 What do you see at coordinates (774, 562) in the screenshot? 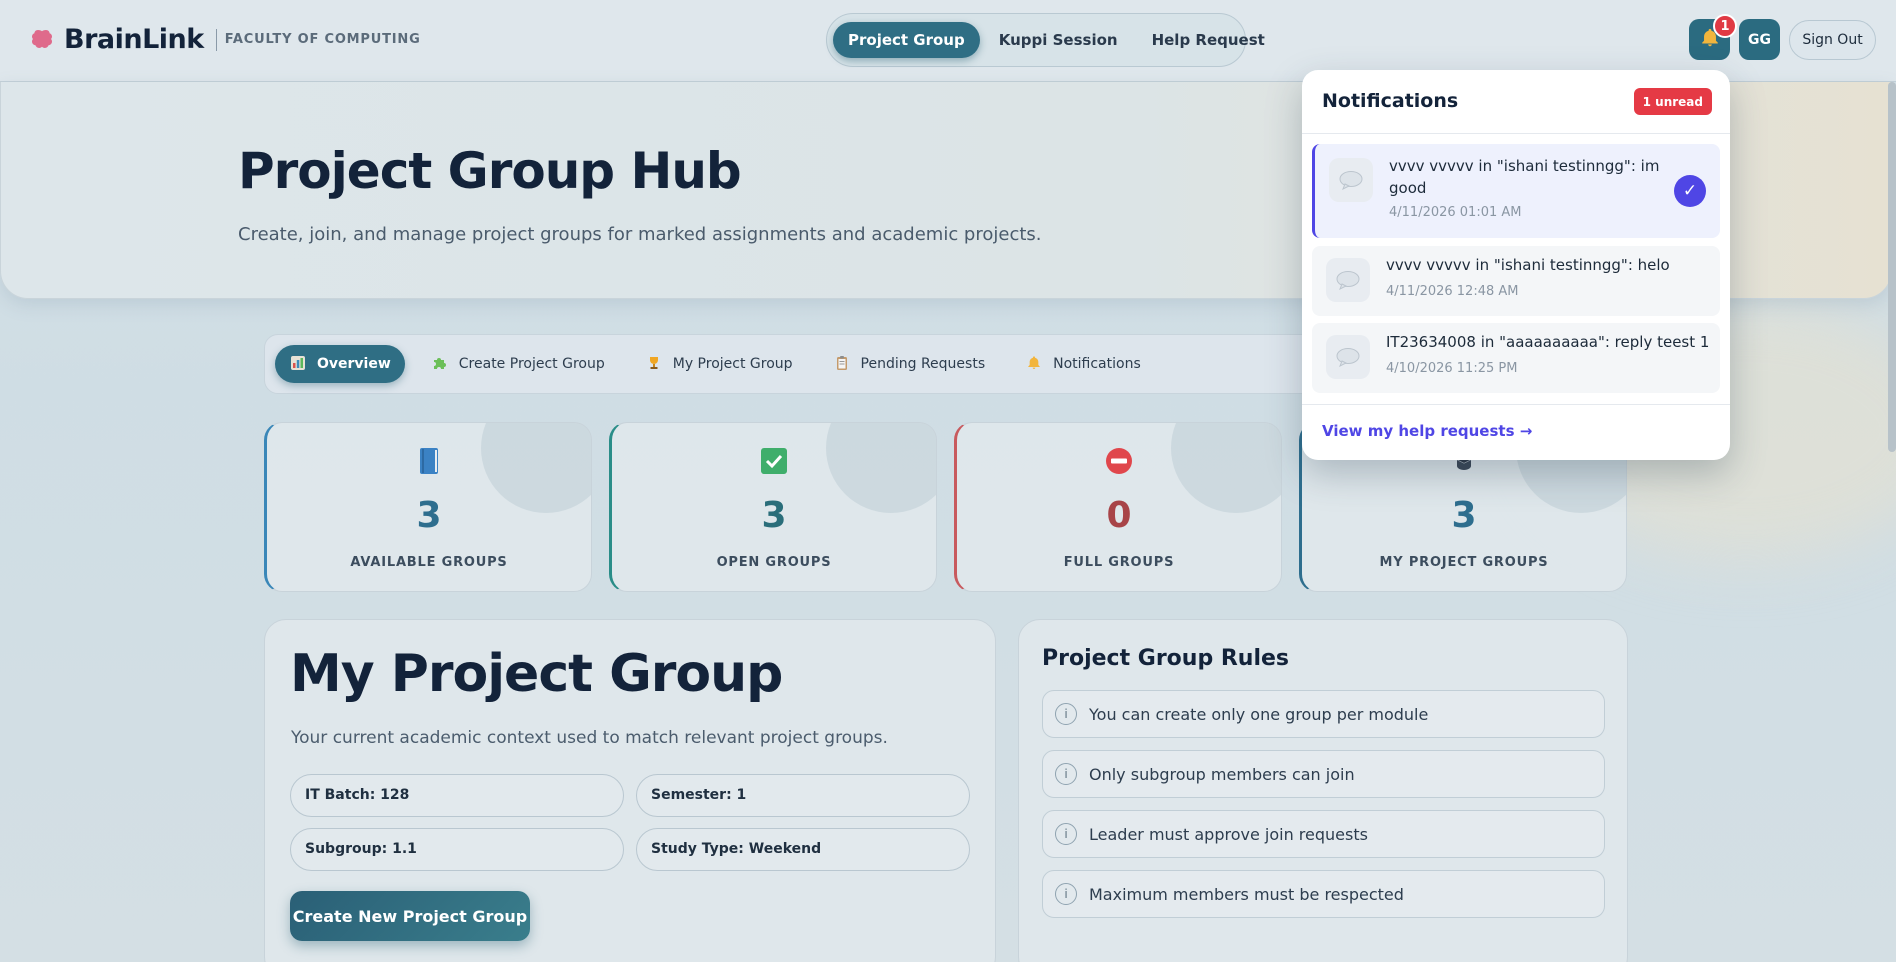
I see `stat-label: OPEN GROUPS` at bounding box center [774, 562].